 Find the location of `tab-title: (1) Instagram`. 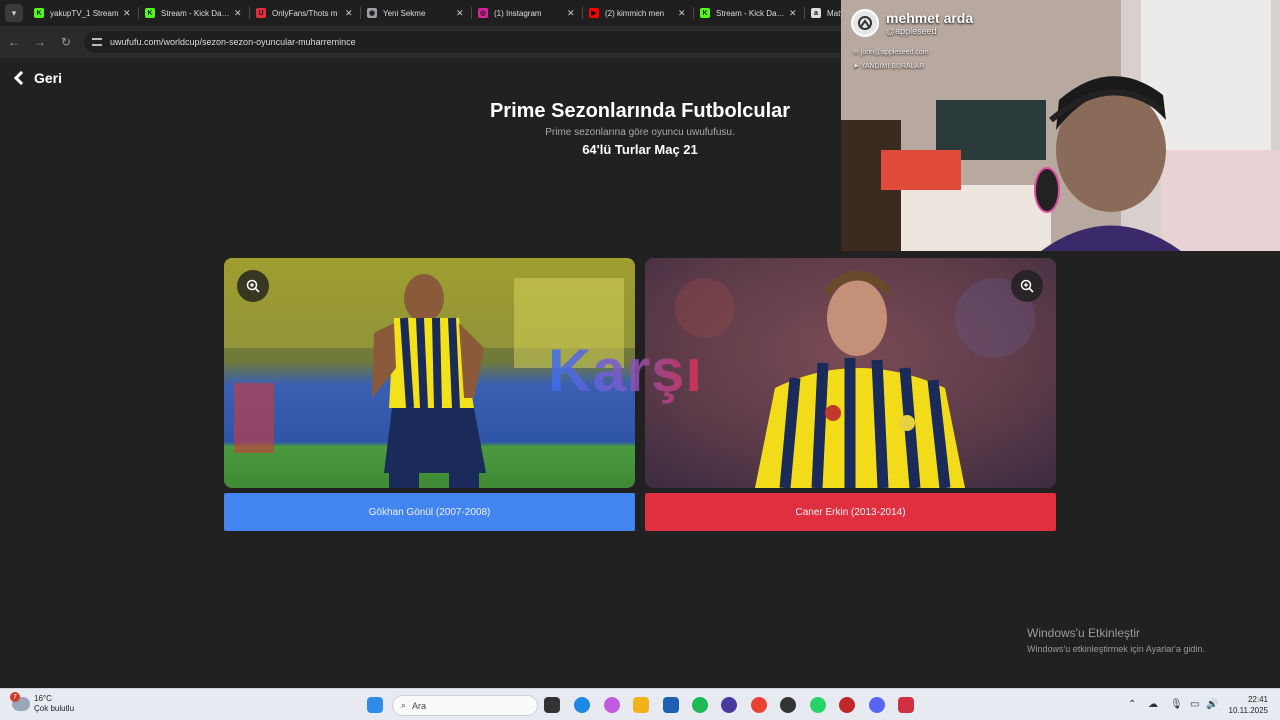

tab-title: (1) Instagram is located at coordinates (518, 13).